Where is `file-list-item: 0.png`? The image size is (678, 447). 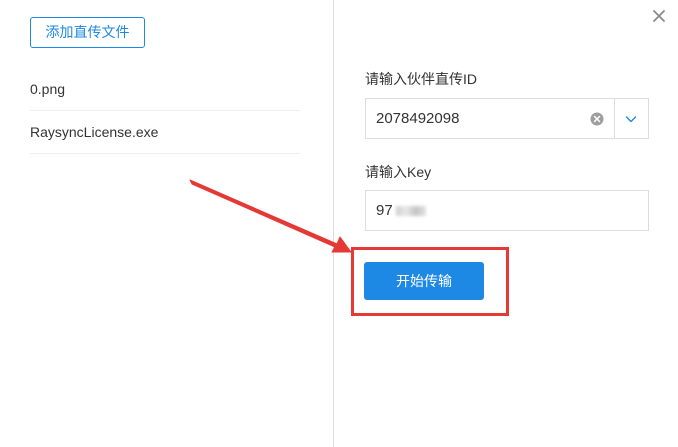
file-list-item: 0.png is located at coordinates (165, 89).